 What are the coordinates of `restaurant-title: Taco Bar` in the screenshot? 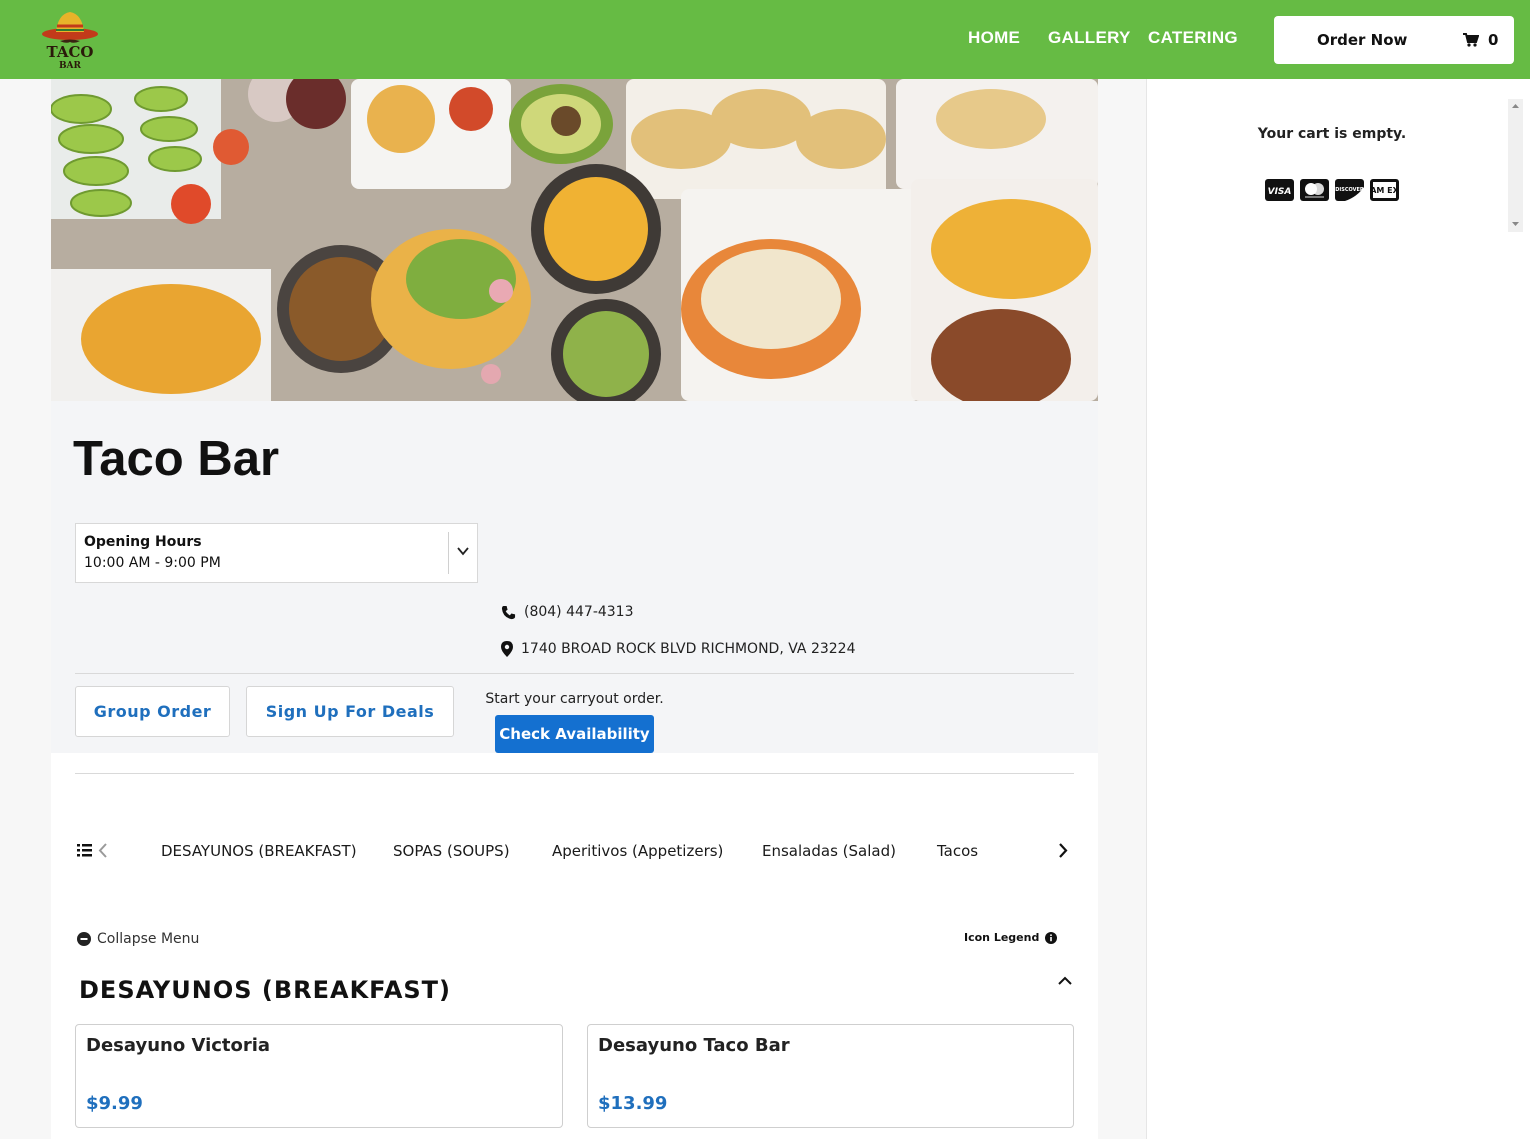 It's located at (176, 459).